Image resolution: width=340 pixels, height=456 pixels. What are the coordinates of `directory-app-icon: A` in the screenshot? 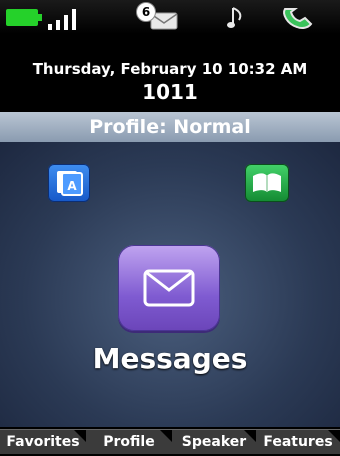 It's located at (69, 183).